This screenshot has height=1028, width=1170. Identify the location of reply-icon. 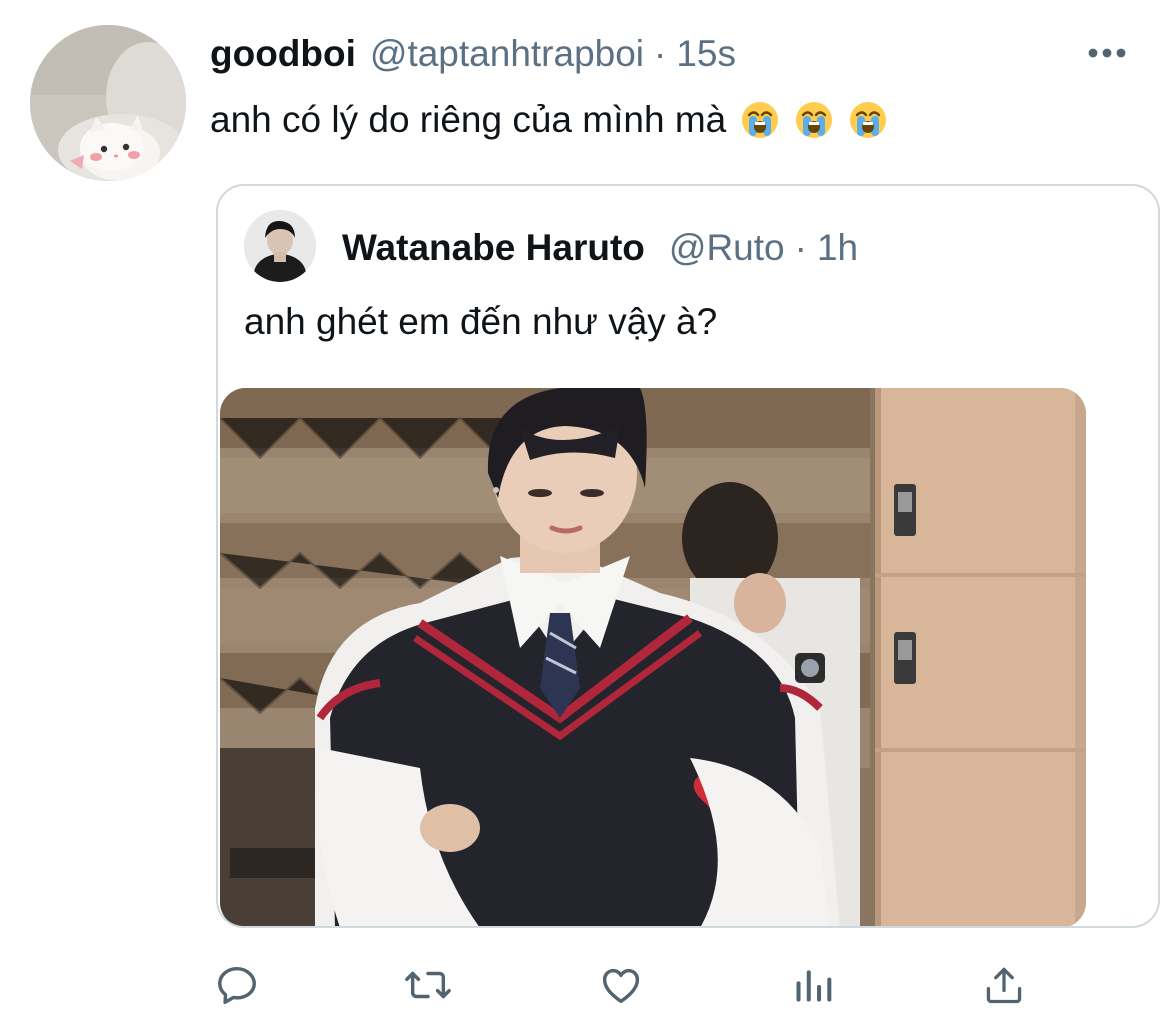
(237, 985).